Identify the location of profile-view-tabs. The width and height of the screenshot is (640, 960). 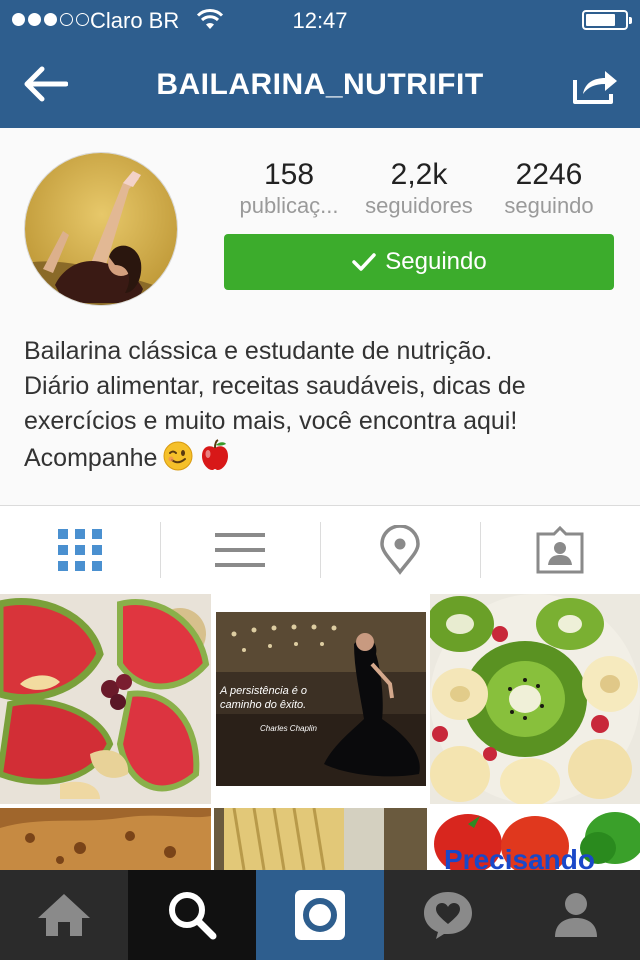
(320, 550).